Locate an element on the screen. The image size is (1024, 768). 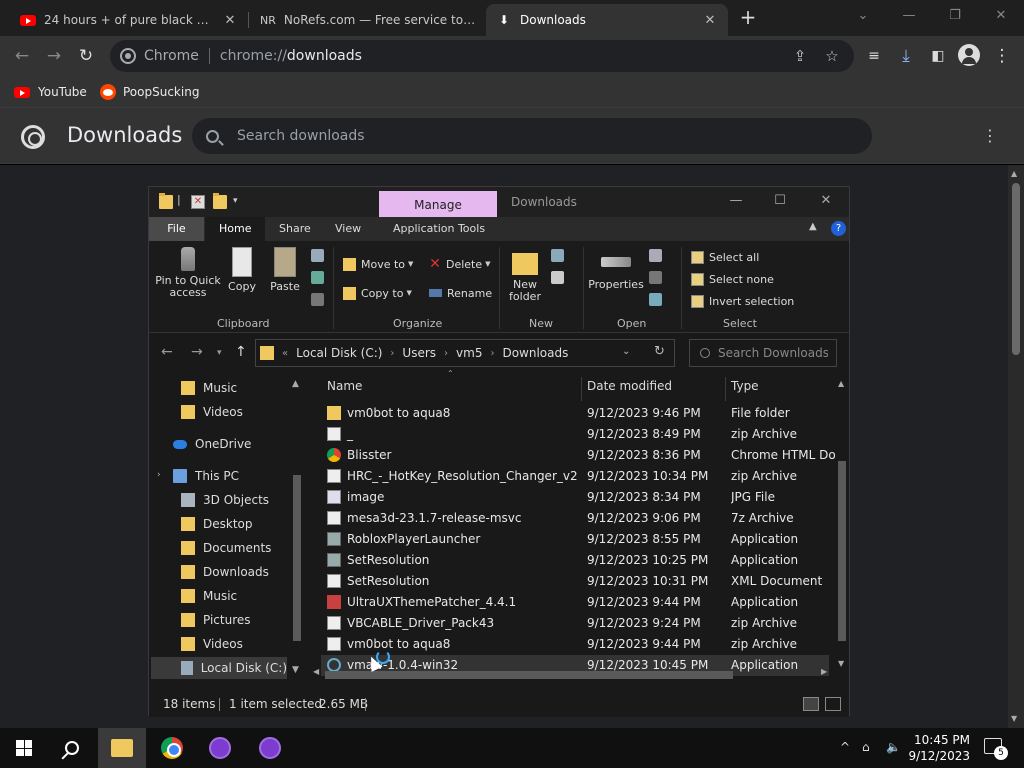
tab-file: File is located at coordinates (176, 229).